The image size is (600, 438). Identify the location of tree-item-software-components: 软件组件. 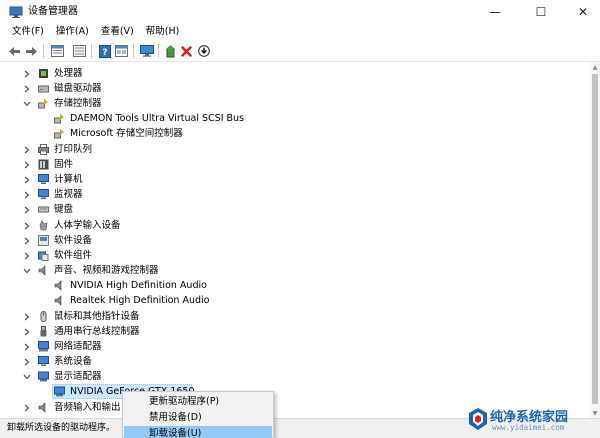
(296, 255).